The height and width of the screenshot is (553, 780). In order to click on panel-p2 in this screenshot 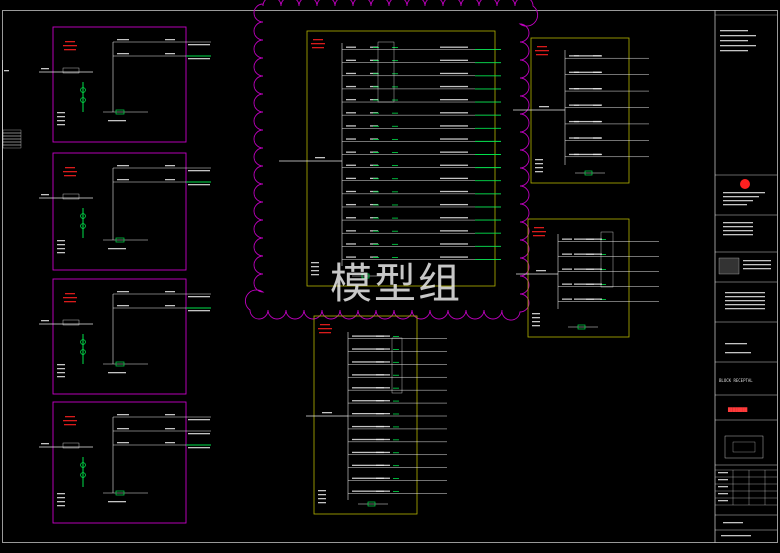, I will do `click(125, 211)`.